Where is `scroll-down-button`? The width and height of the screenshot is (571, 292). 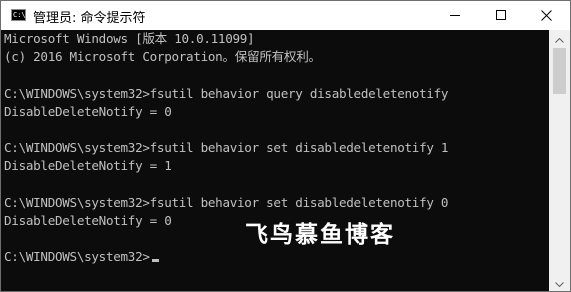
scroll-down-button is located at coordinates (559, 282).